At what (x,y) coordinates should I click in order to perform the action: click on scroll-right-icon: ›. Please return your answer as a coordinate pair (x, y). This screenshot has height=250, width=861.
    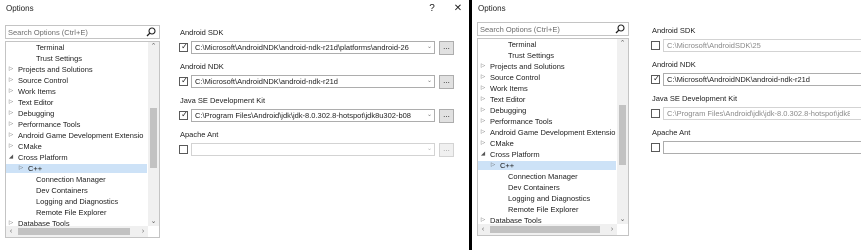
    Looking at the image, I should click on (612, 229).